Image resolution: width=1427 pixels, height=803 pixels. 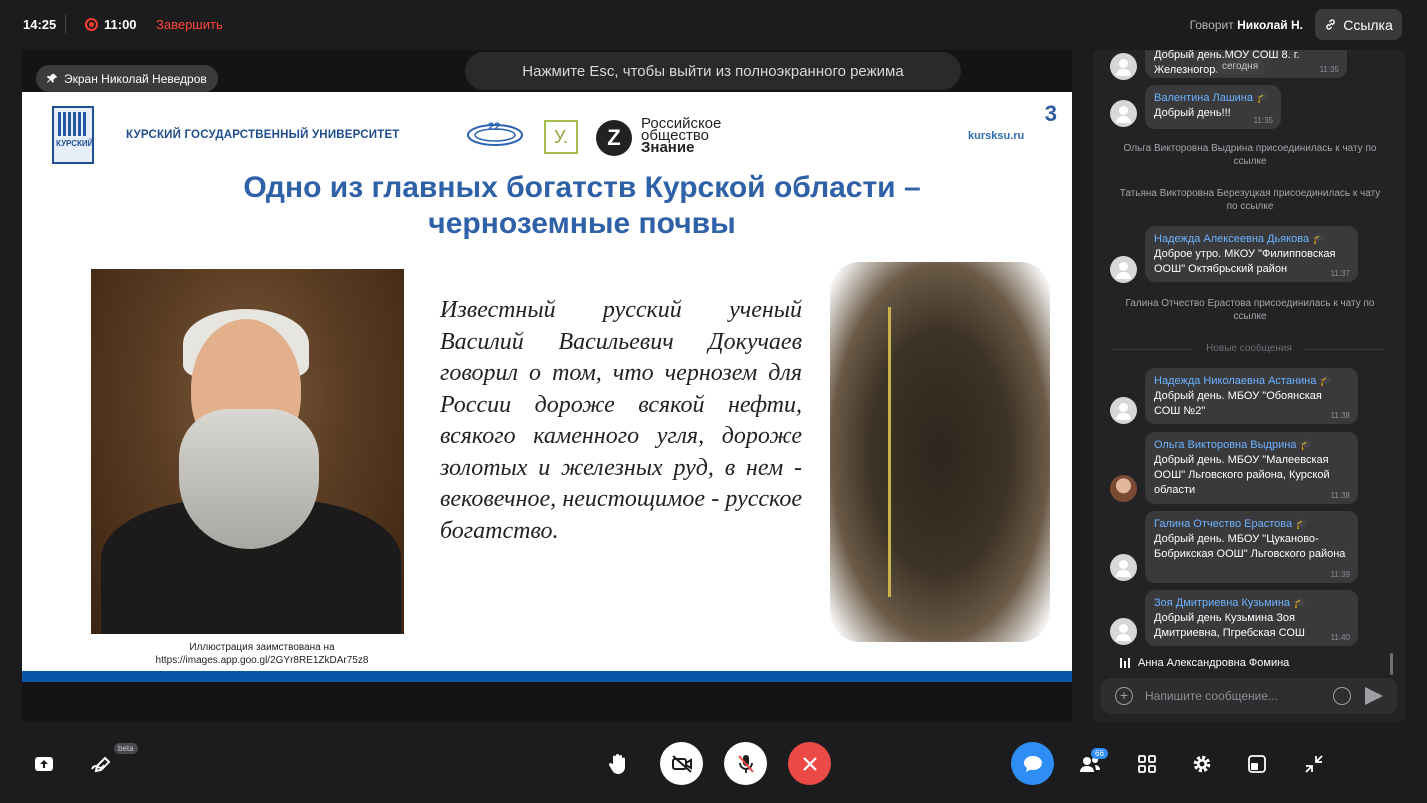 I want to click on znanie-society-logo: Российское общество Знание, so click(x=681, y=135).